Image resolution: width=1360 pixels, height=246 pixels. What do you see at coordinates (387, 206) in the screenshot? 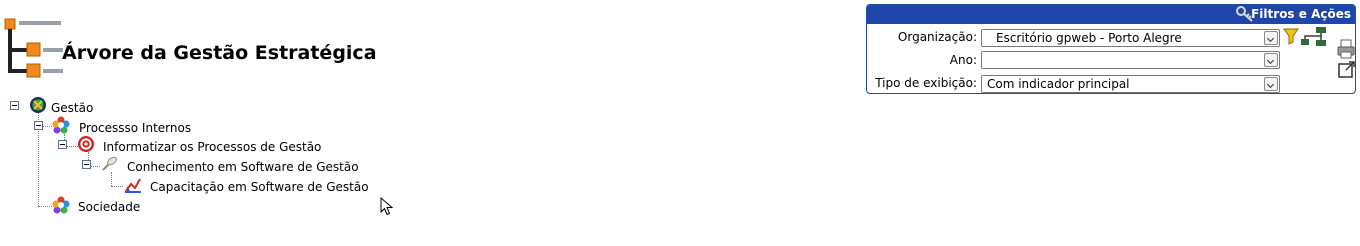
I see `mouse-cursor-icon` at bounding box center [387, 206].